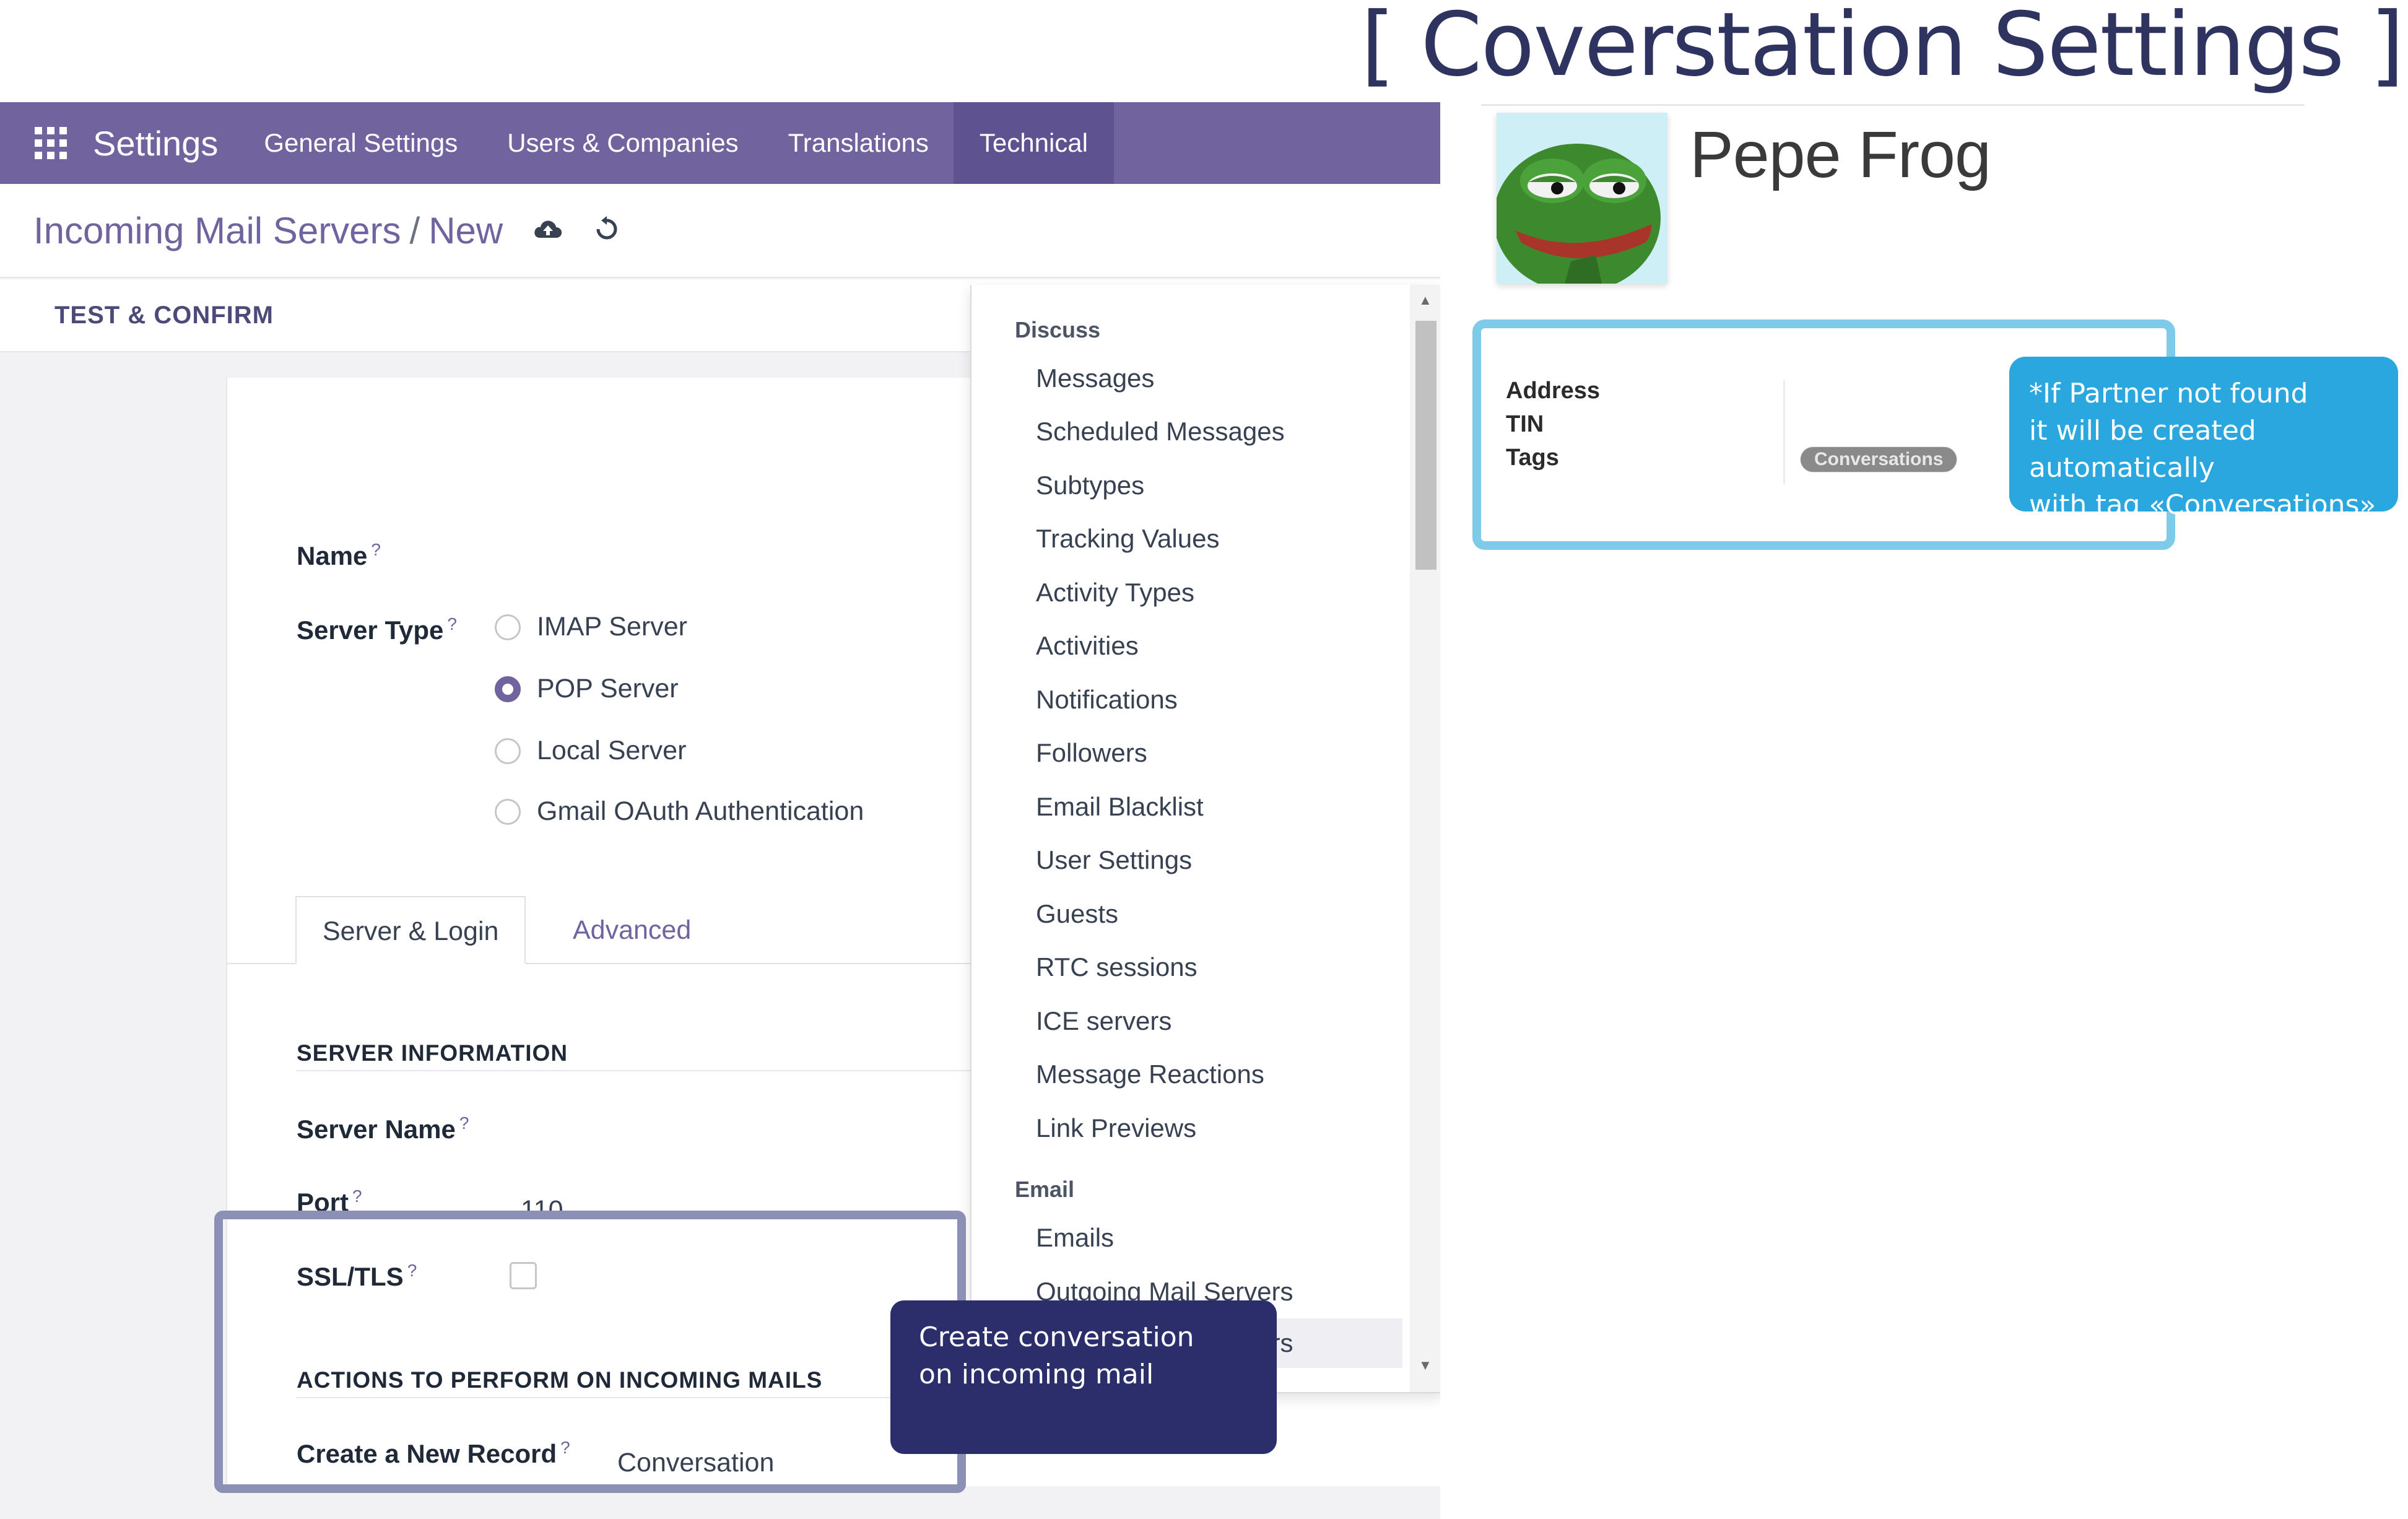 This screenshot has width=2408, height=1519. What do you see at coordinates (1107, 700) in the screenshot?
I see `menu-item-notifications: Notifications` at bounding box center [1107, 700].